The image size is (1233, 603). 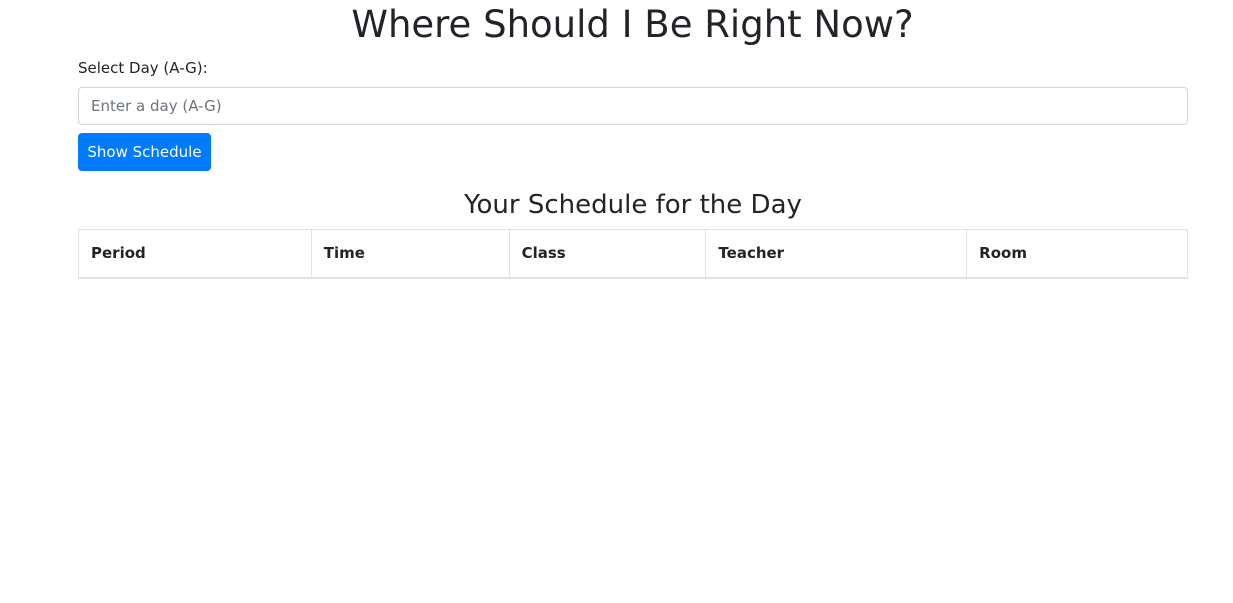 What do you see at coordinates (143, 68) in the screenshot?
I see `day-label: Select Day (A-G):` at bounding box center [143, 68].